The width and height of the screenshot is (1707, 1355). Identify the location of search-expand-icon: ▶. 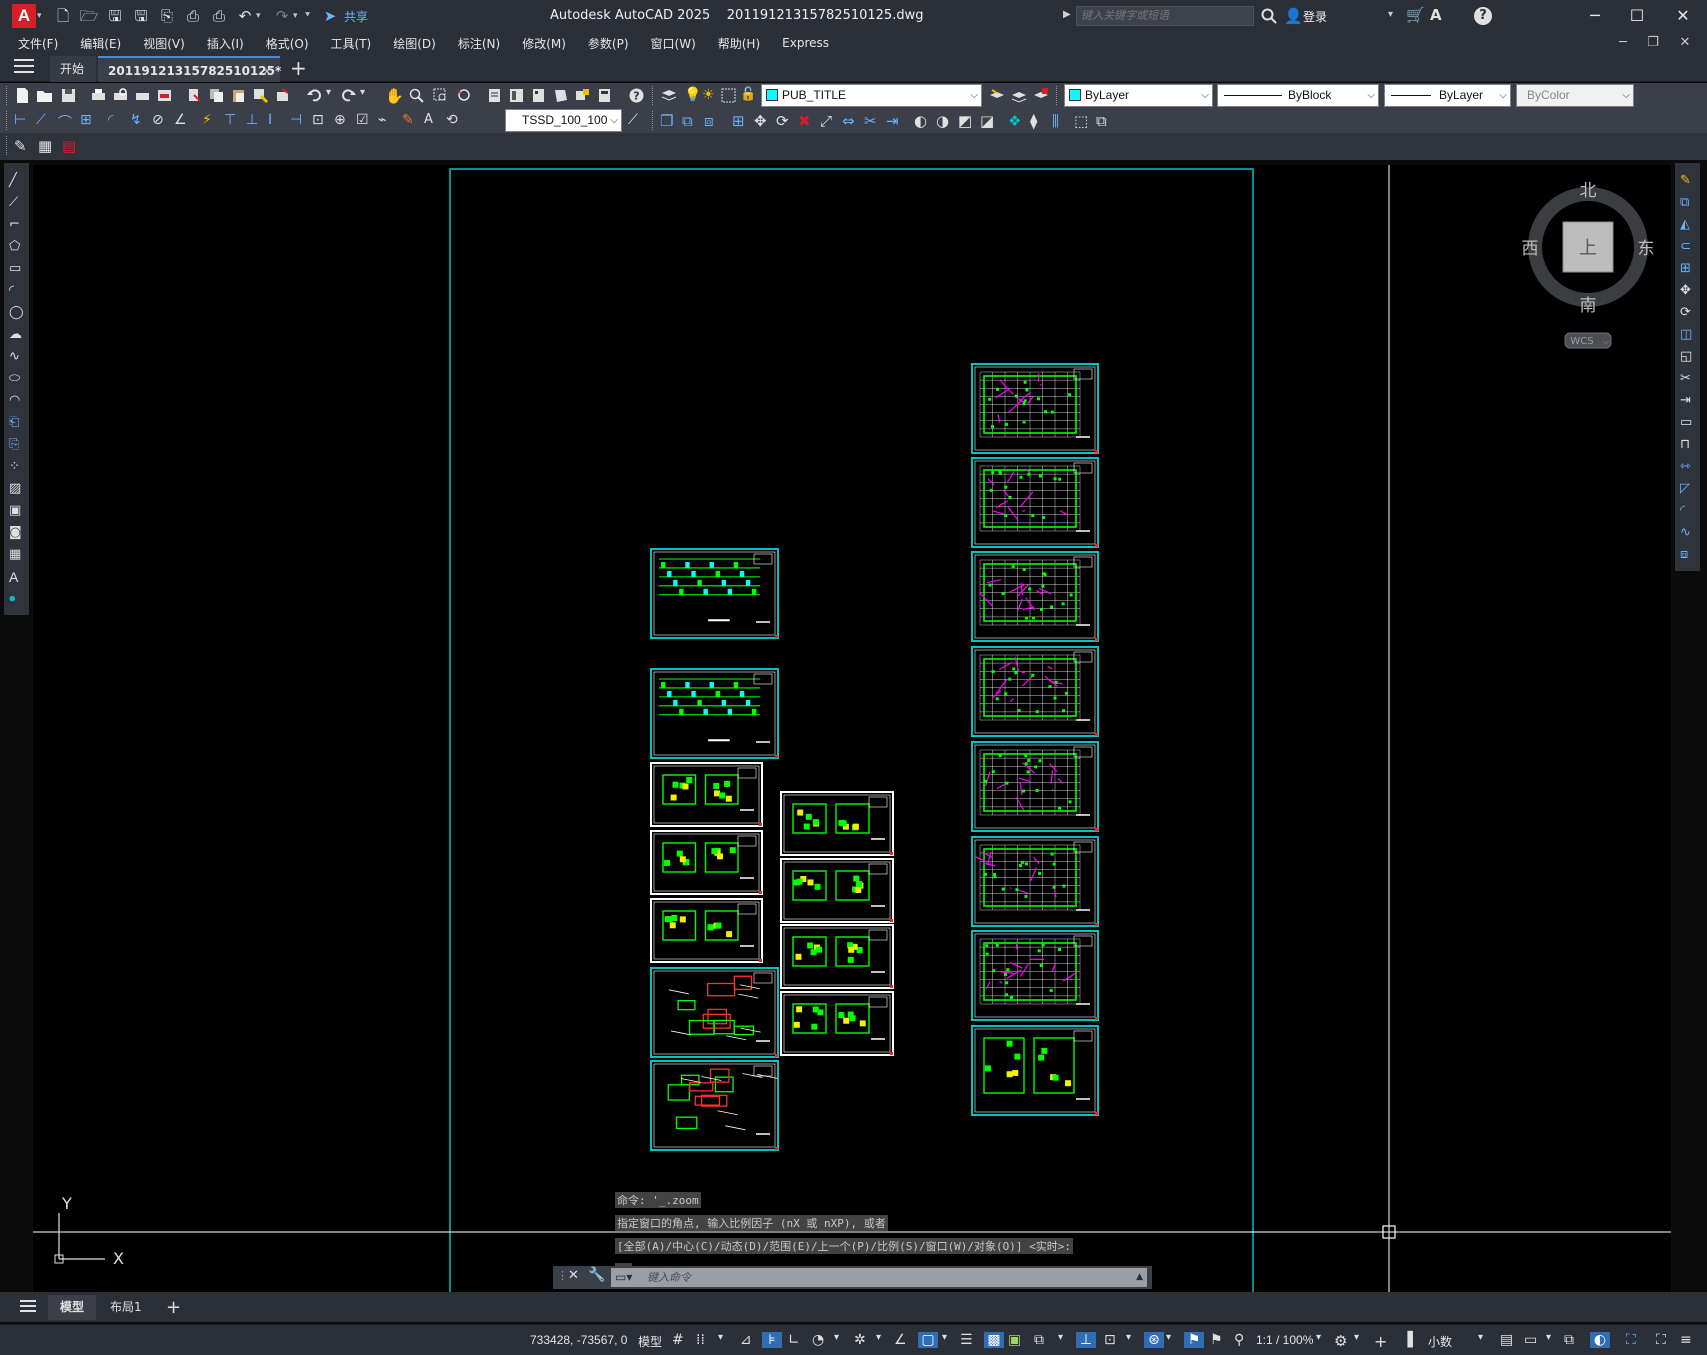
(1067, 14).